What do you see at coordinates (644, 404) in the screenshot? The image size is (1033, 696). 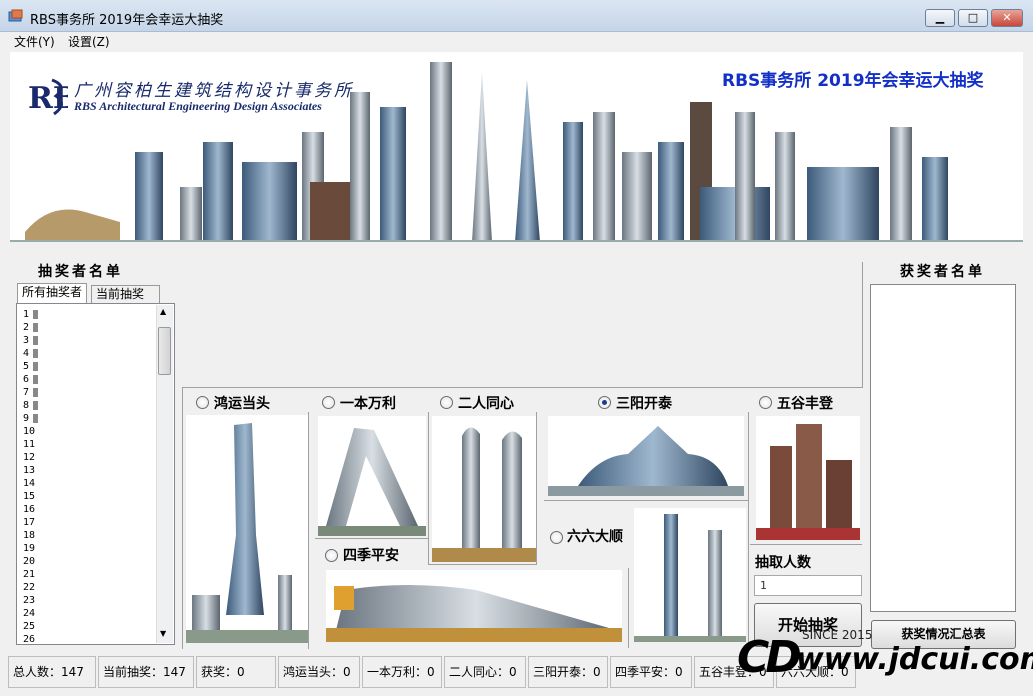 I see `prize-label-4: 三阳开泰` at bounding box center [644, 404].